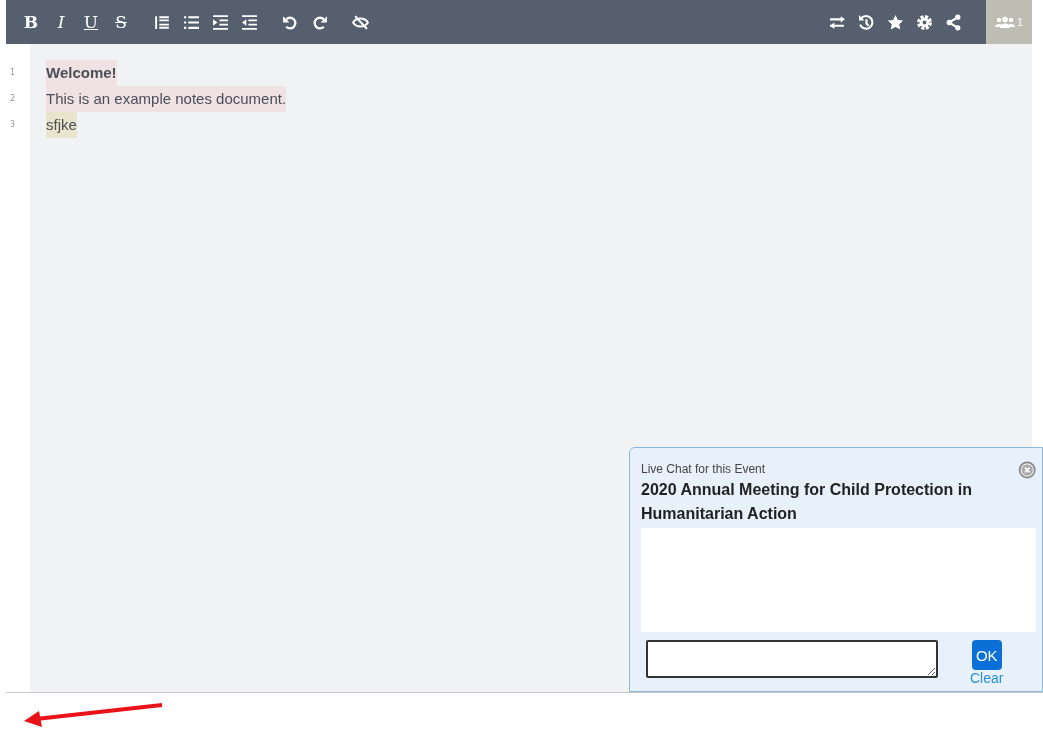  I want to click on history-icon, so click(866, 22).